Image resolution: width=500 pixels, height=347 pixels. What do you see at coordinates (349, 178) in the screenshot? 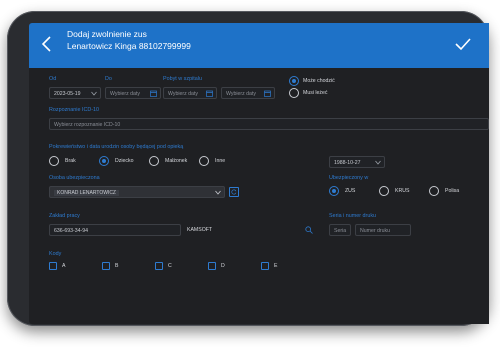
I see `insured-in-label: Ubezpieczony w` at bounding box center [349, 178].